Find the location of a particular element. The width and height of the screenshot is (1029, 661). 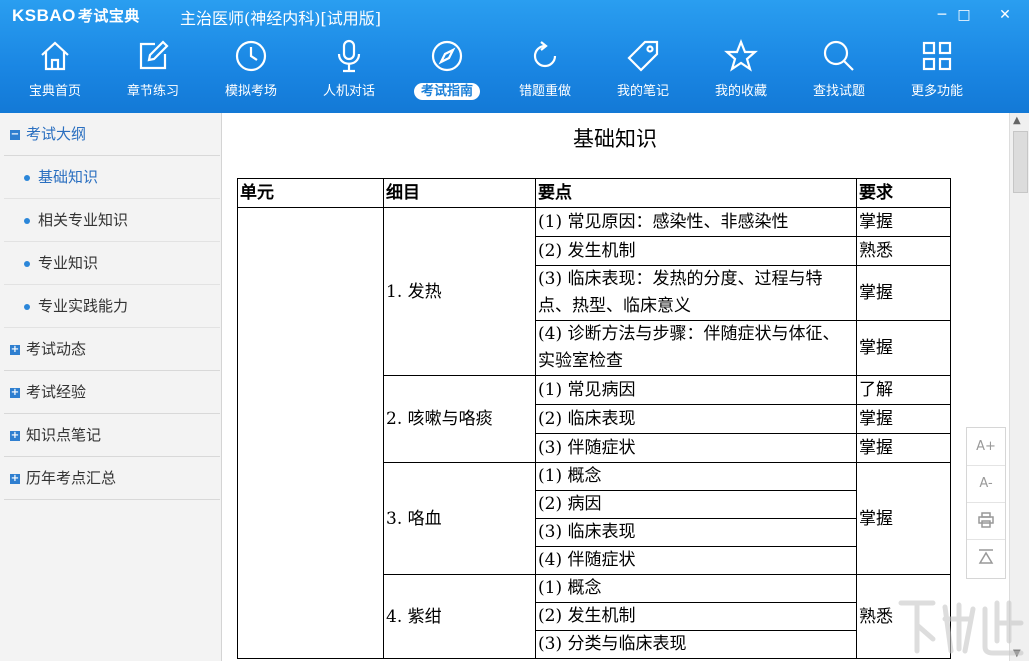

table-header-row: 单元 细目 要点 要求 is located at coordinates (594, 193).